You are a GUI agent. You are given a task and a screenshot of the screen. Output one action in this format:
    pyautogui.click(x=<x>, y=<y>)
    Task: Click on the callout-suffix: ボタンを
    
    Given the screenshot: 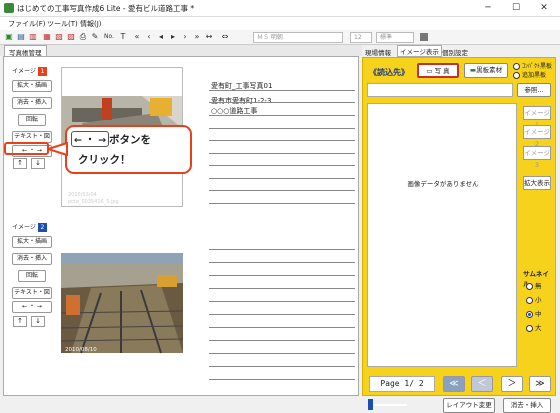 What is the action you would take?
    pyautogui.click(x=130, y=140)
    